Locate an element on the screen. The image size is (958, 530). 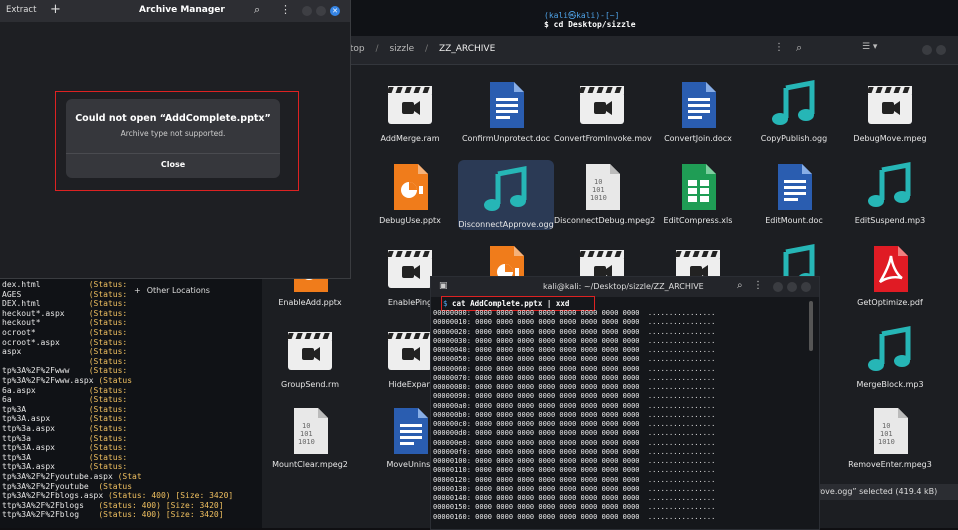
view-icon: ☰ ▾ is located at coordinates (869, 47).